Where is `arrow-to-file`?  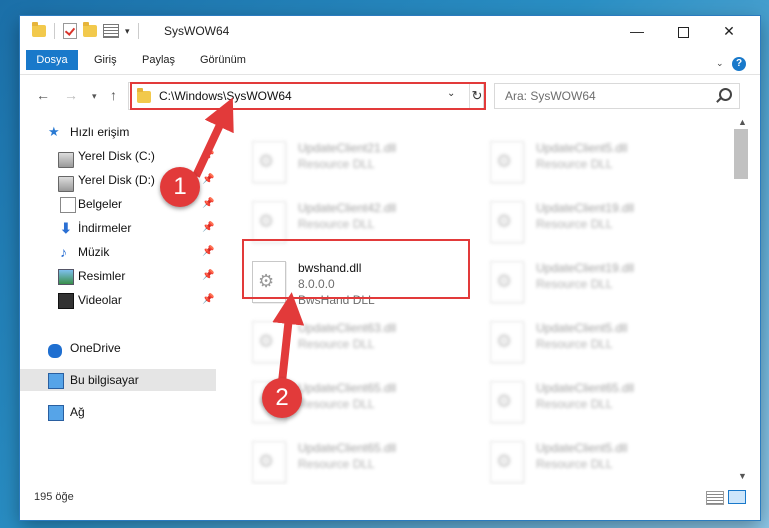 arrow-to-file is located at coordinates (288, 337).